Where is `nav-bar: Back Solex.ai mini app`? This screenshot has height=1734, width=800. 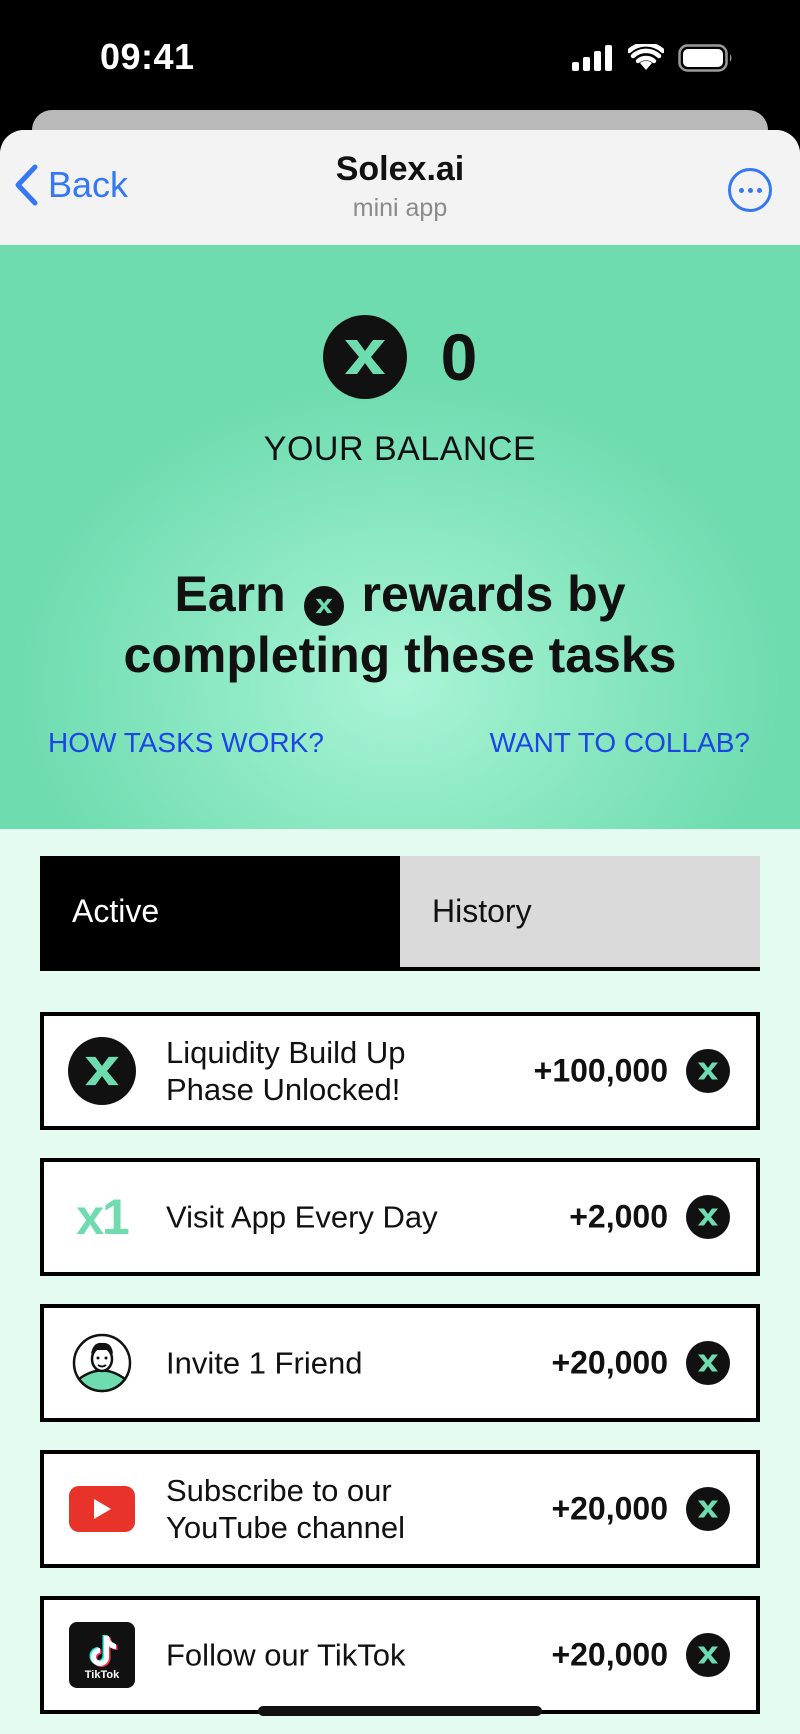
nav-bar: Back Solex.ai mini app is located at coordinates (400, 187).